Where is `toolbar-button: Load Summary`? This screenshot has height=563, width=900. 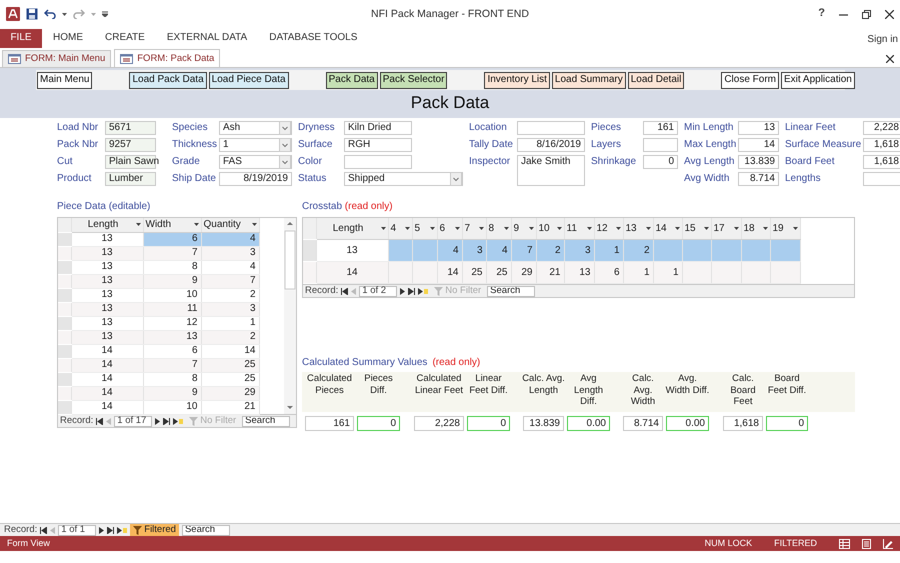
toolbar-button: Load Summary is located at coordinates (589, 80).